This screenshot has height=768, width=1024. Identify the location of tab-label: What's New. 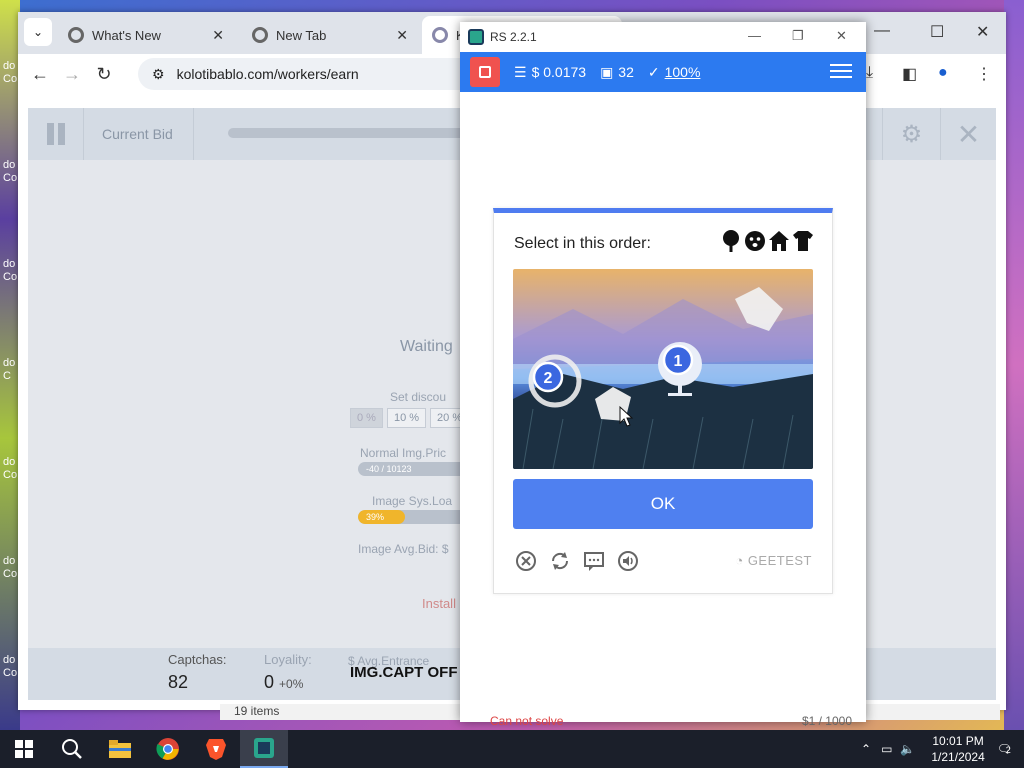
(126, 35).